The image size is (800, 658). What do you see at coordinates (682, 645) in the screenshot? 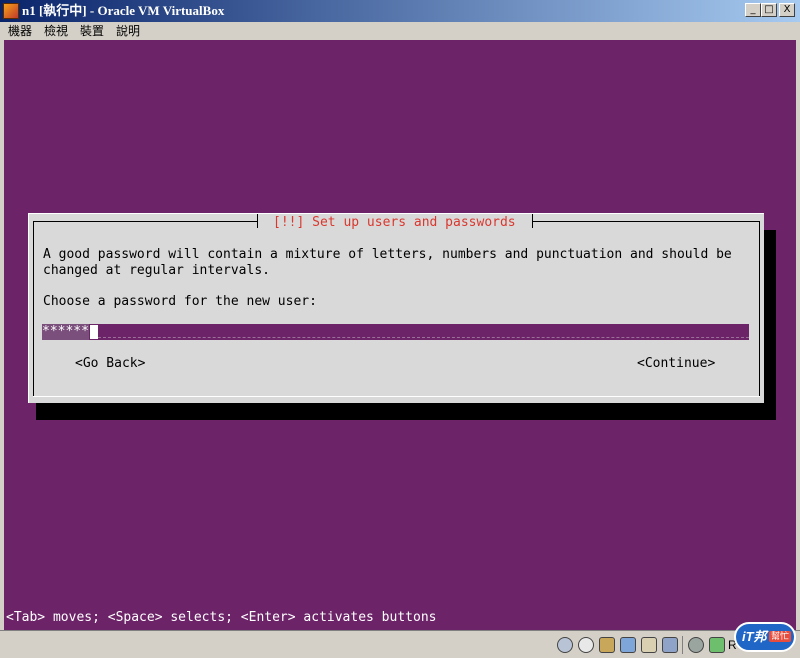
I see `status-separator` at bounding box center [682, 645].